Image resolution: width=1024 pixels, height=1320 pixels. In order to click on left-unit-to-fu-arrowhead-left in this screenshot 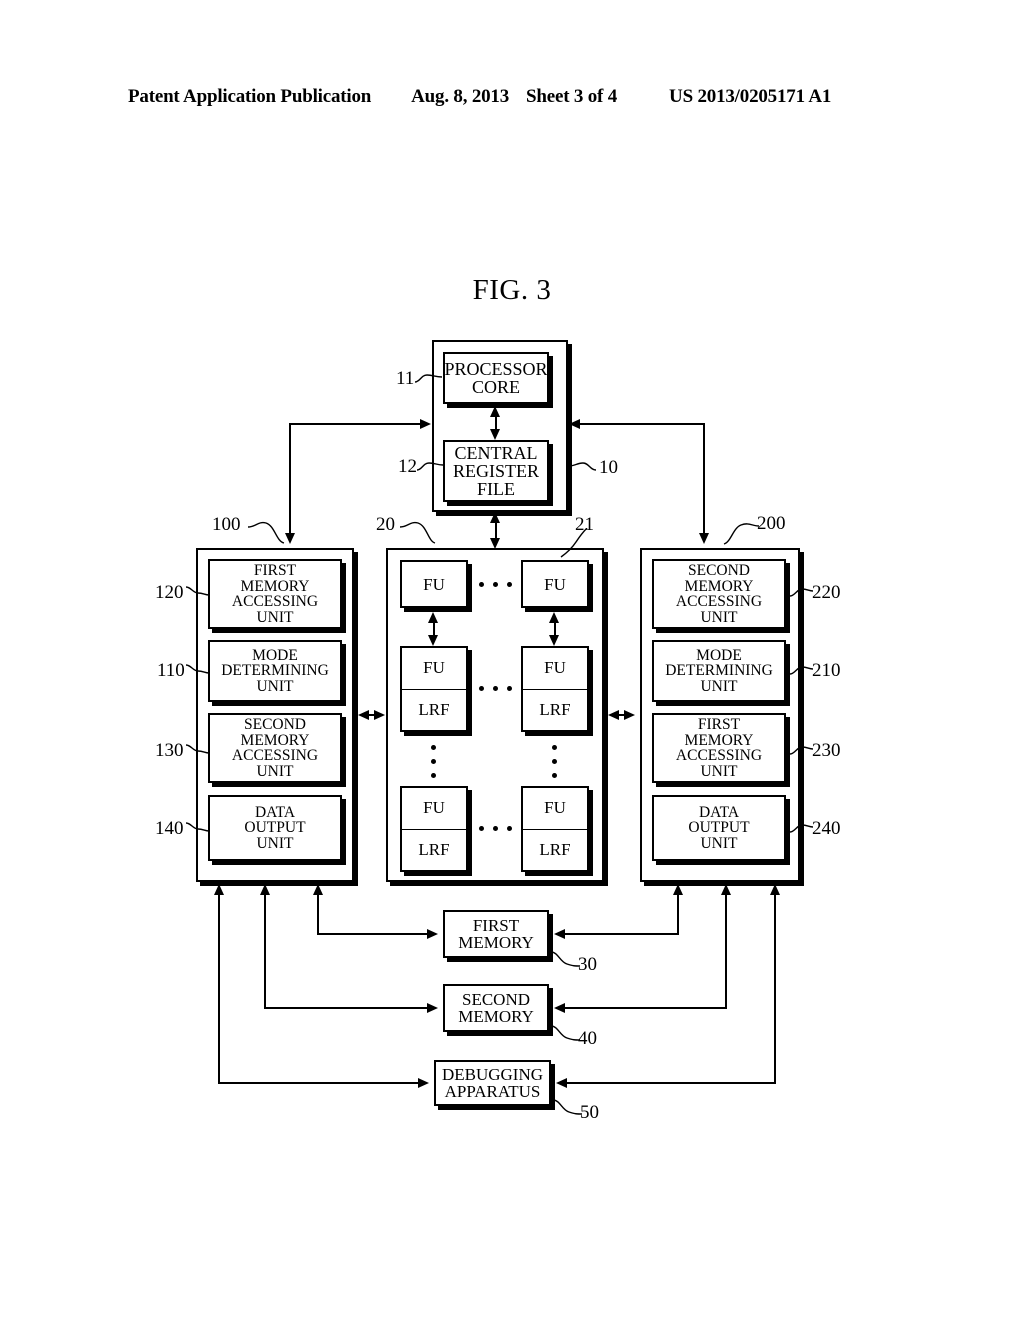, I will do `click(363, 714)`.